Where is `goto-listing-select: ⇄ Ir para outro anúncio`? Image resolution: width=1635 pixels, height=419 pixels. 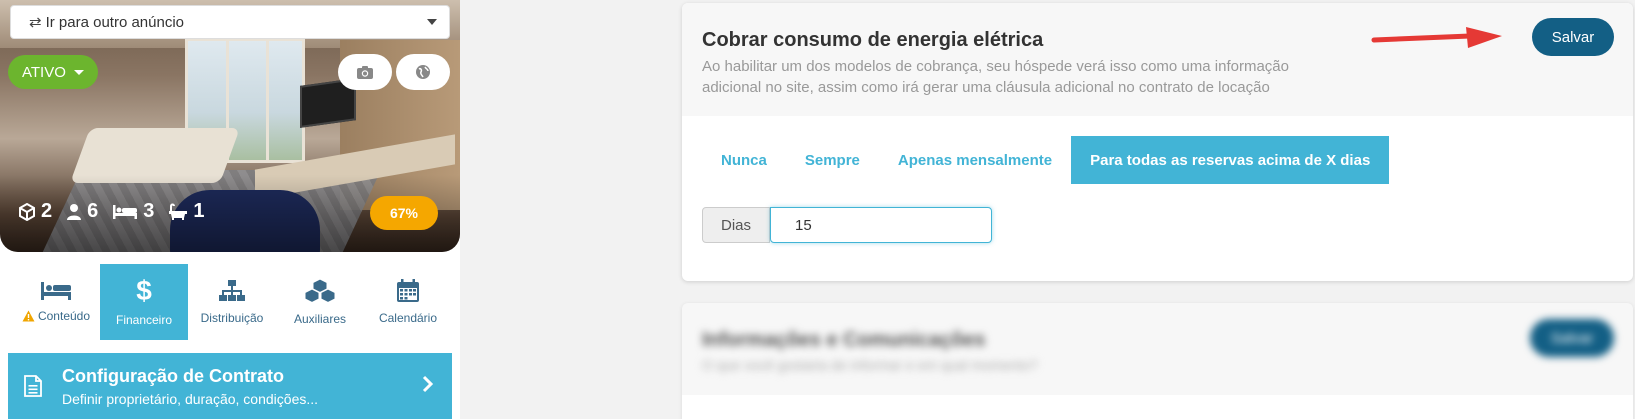
goto-listing-select: ⇄ Ir para outro anúncio is located at coordinates (230, 22).